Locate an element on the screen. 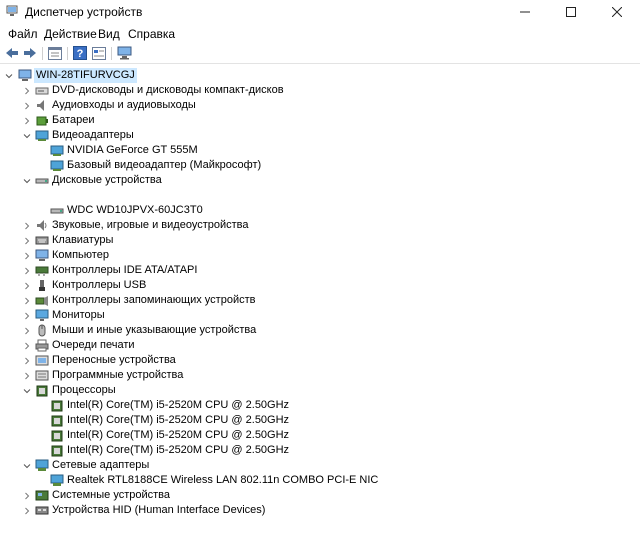  software-device-icon is located at coordinates (42, 375).